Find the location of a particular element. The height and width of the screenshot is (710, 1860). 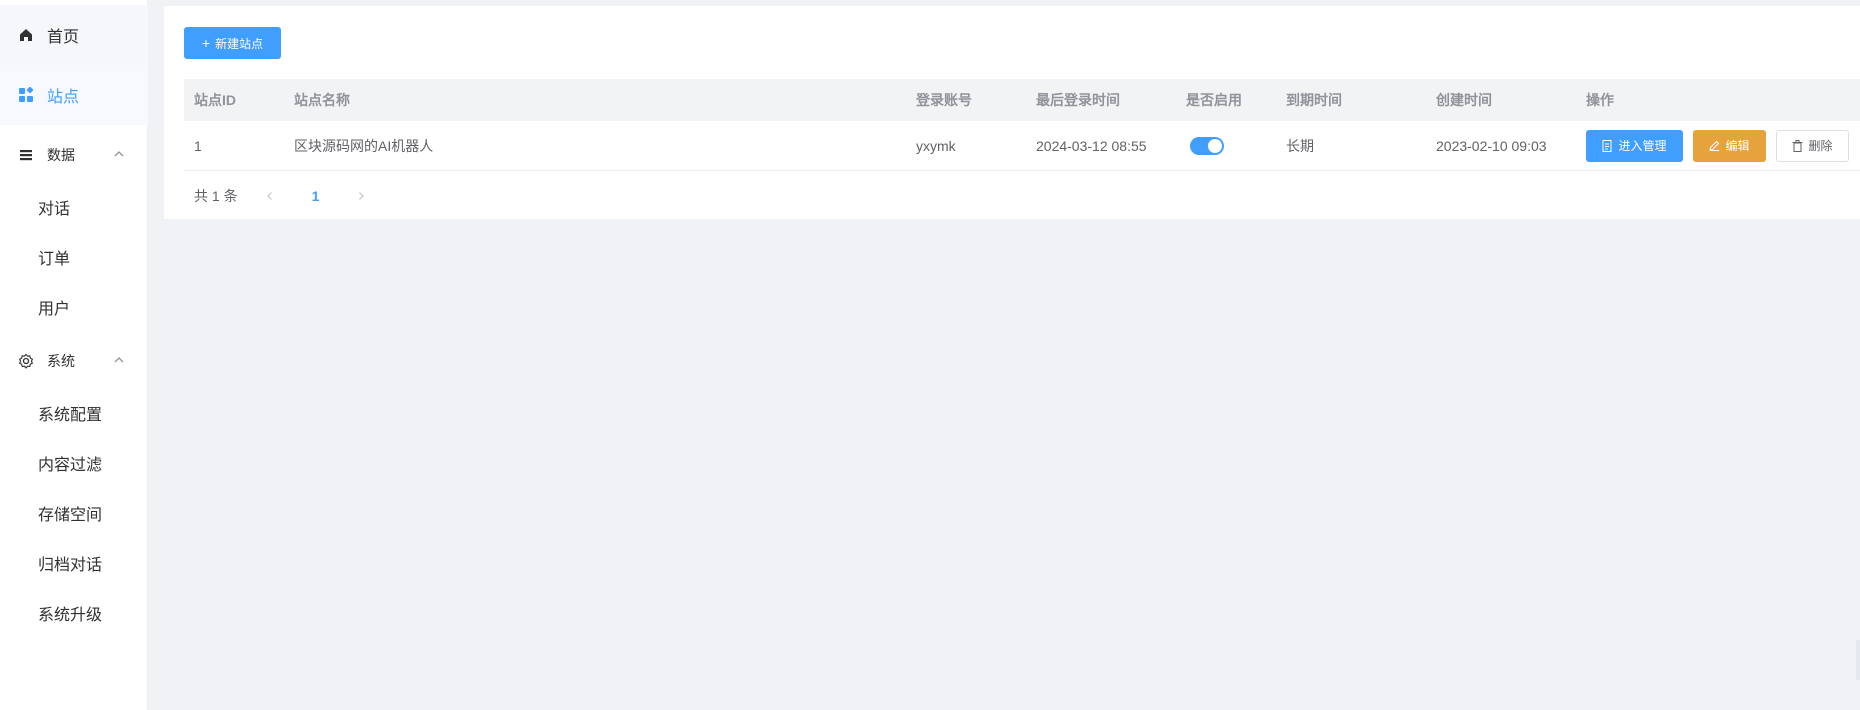

new-site-label: 新建站点 is located at coordinates (239, 43).